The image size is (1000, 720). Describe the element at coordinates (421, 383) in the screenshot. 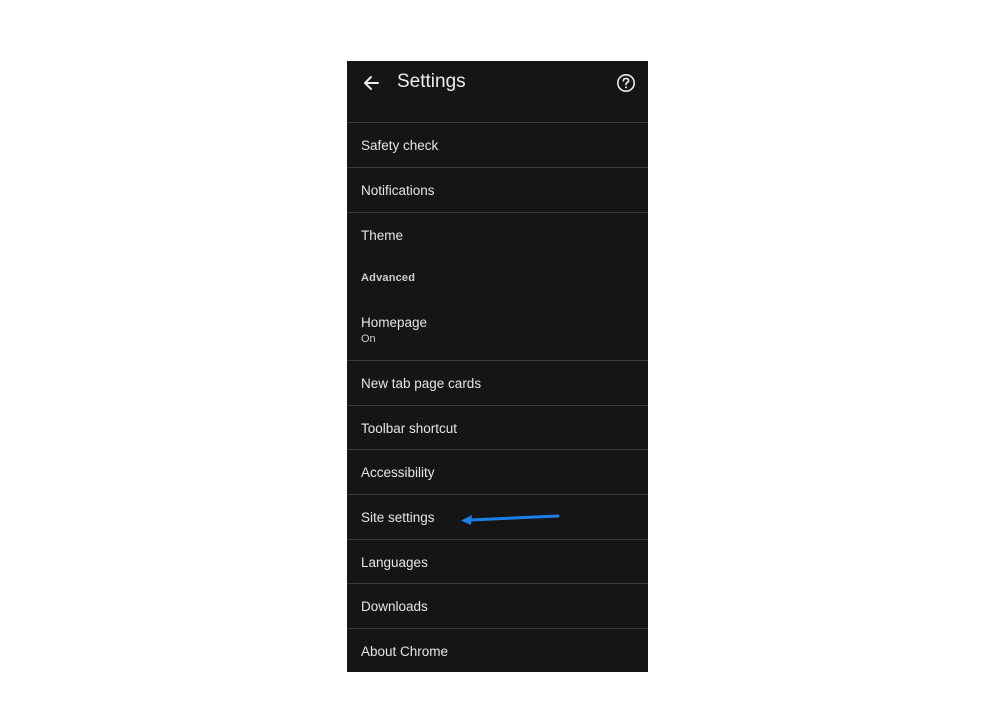

I see `item-label: New tab page cards` at that location.